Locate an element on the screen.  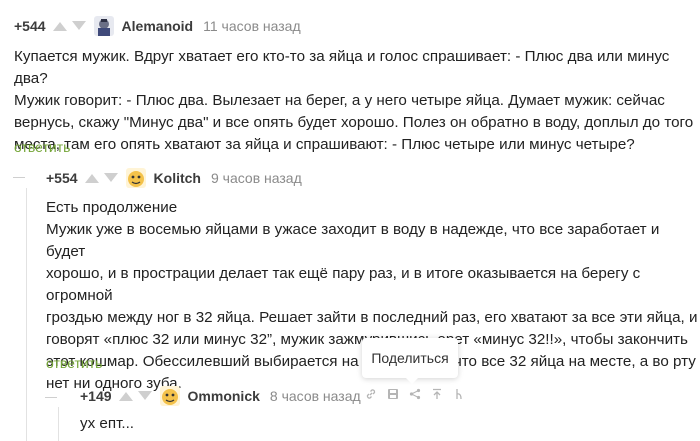
link-icon is located at coordinates (371, 394).